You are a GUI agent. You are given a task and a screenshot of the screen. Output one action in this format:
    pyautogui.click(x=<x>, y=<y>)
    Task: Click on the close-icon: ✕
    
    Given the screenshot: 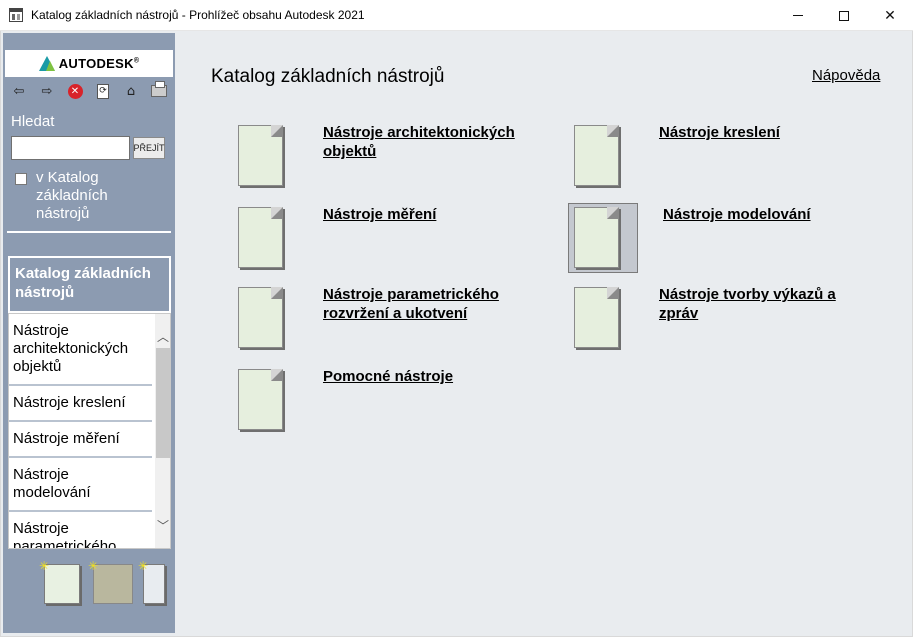 What is the action you would take?
    pyautogui.click(x=890, y=15)
    